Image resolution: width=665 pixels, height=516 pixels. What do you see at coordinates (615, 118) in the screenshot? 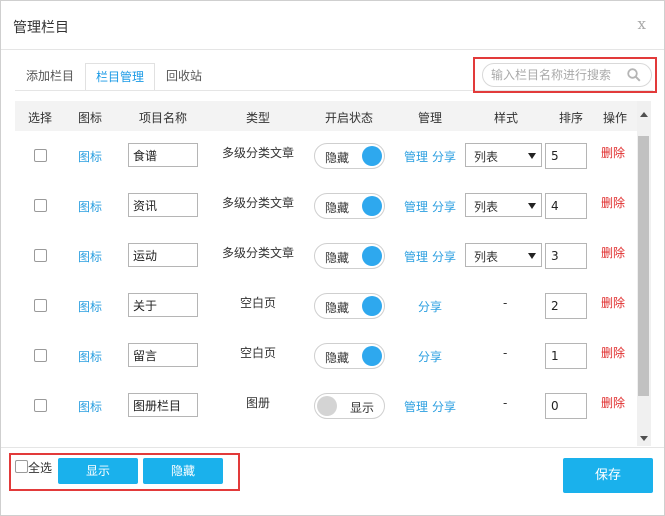
I see `header-actions: 操作` at bounding box center [615, 118].